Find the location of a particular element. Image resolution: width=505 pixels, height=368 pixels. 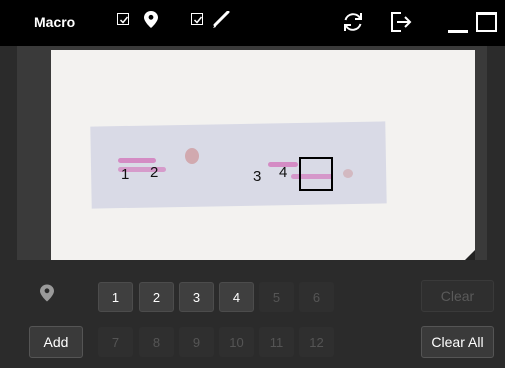

refresh-icon is located at coordinates (353, 24).